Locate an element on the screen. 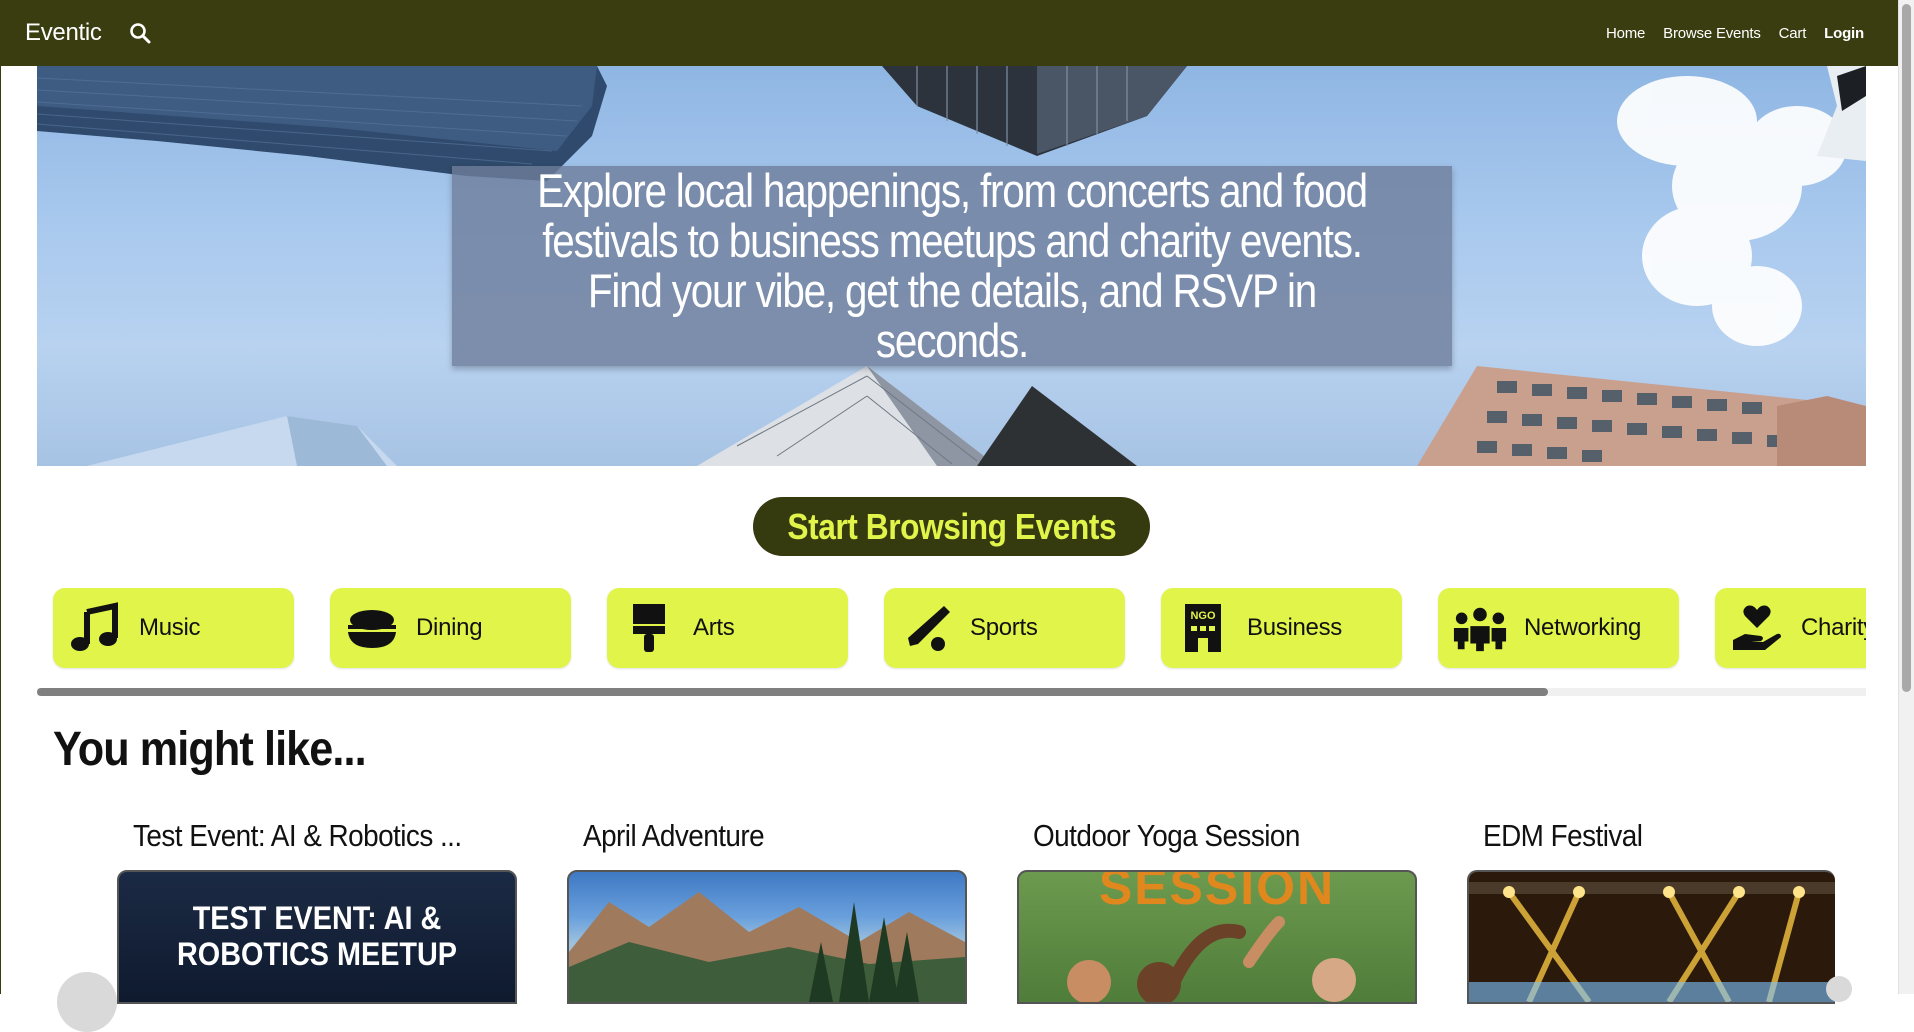  event-title: April Adventure is located at coordinates (756, 836).